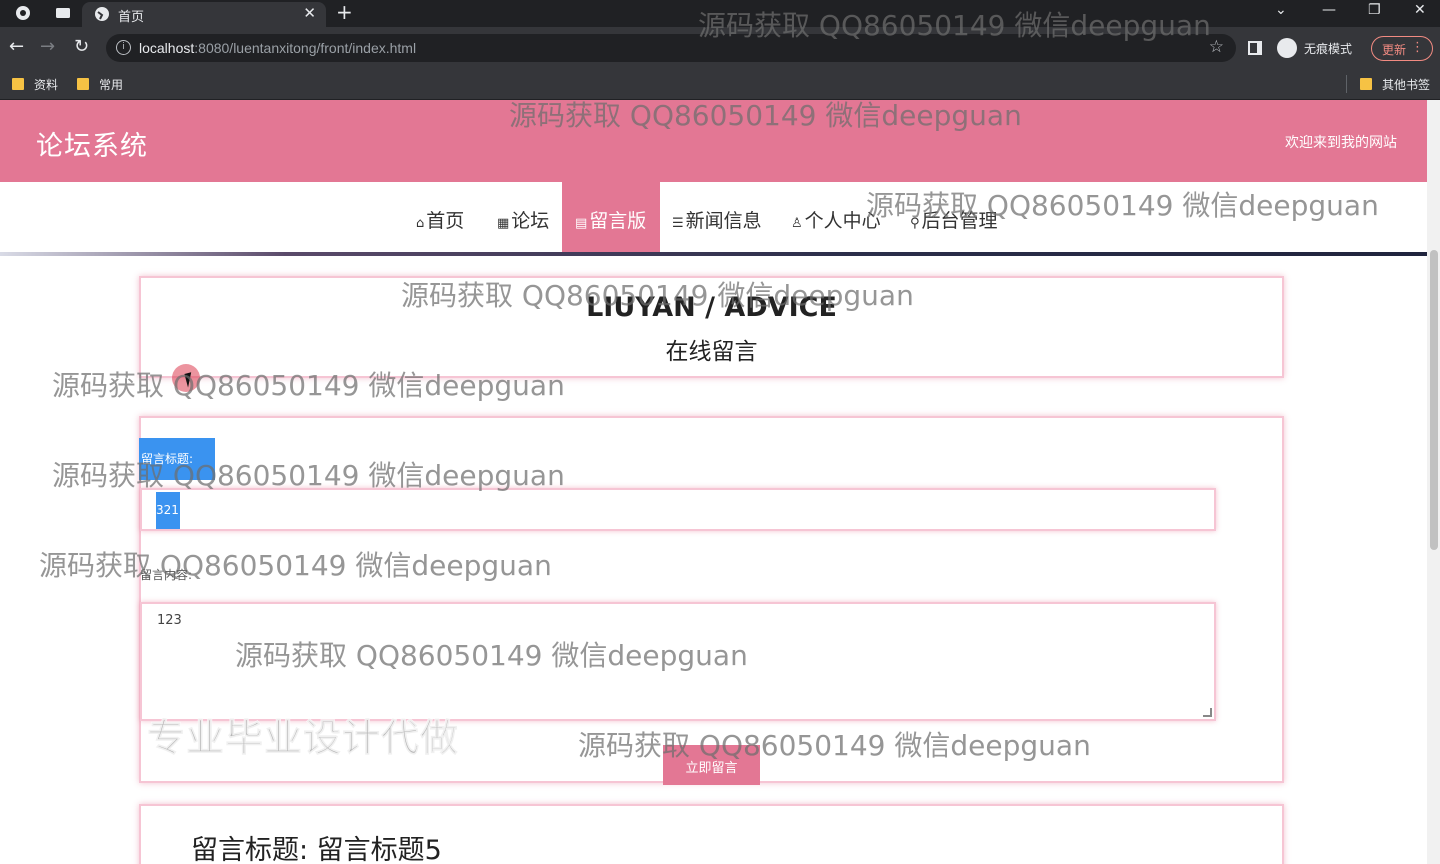  What do you see at coordinates (797, 223) in the screenshot?
I see `user-icon: ♙` at bounding box center [797, 223].